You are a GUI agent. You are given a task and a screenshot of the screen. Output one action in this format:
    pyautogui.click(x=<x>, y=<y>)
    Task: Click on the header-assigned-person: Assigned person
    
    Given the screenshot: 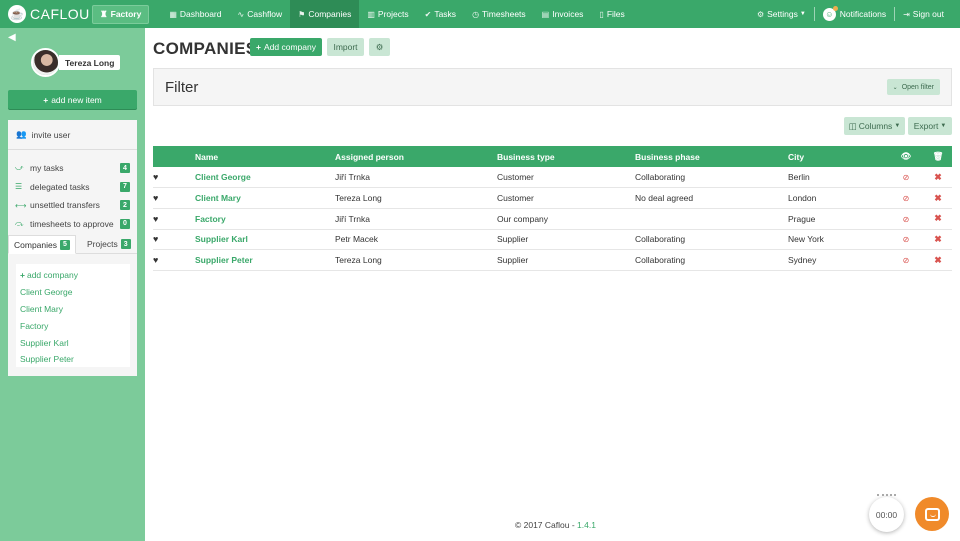 What is the action you would take?
    pyautogui.click(x=416, y=156)
    